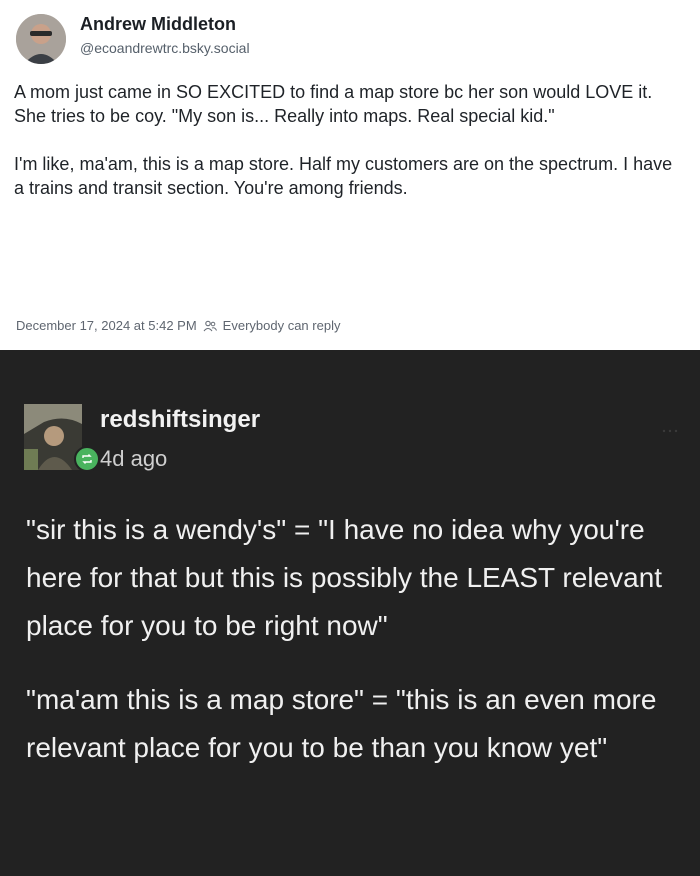  I want to click on avatar-photo, so click(41, 39).